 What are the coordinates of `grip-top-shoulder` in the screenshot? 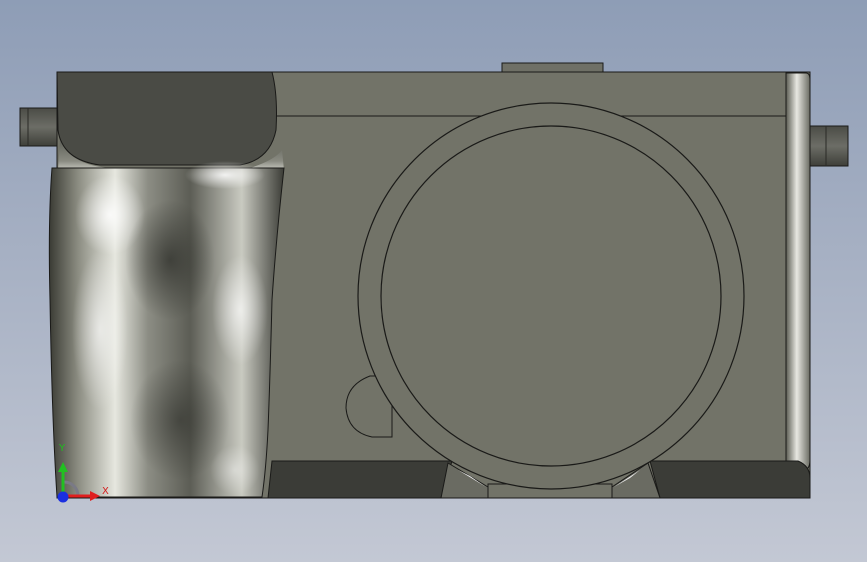 It's located at (166, 118).